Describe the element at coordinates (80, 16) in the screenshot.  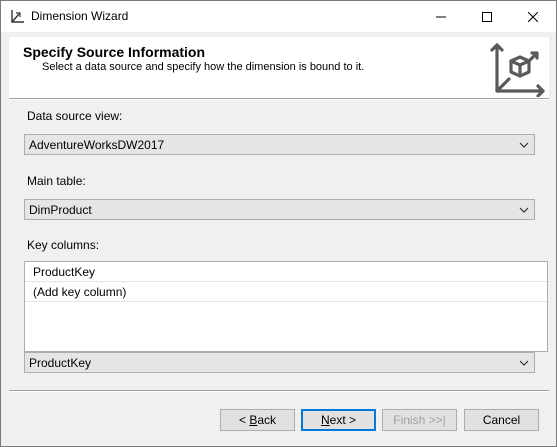
I see `window-title: Dimension Wizard` at that location.